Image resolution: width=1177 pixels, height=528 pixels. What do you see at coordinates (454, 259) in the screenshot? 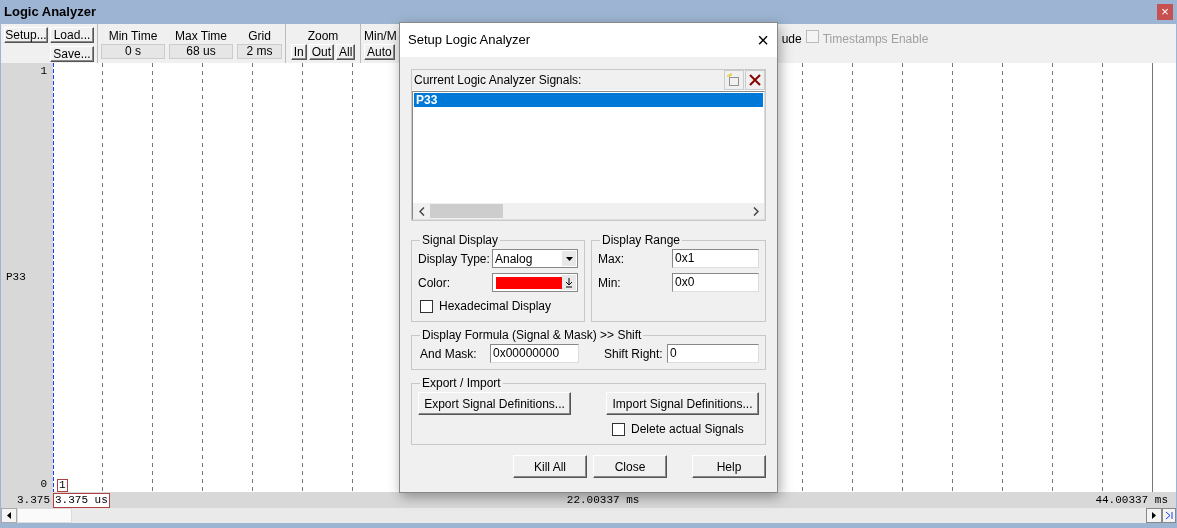
I see `field-label: Display Type:` at bounding box center [454, 259].